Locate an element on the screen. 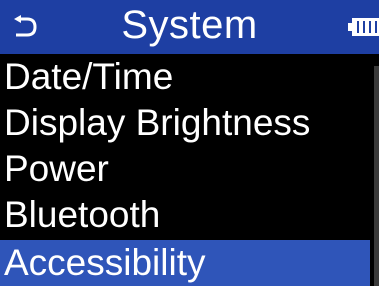 The width and height of the screenshot is (379, 286). battery-icon is located at coordinates (363, 27).